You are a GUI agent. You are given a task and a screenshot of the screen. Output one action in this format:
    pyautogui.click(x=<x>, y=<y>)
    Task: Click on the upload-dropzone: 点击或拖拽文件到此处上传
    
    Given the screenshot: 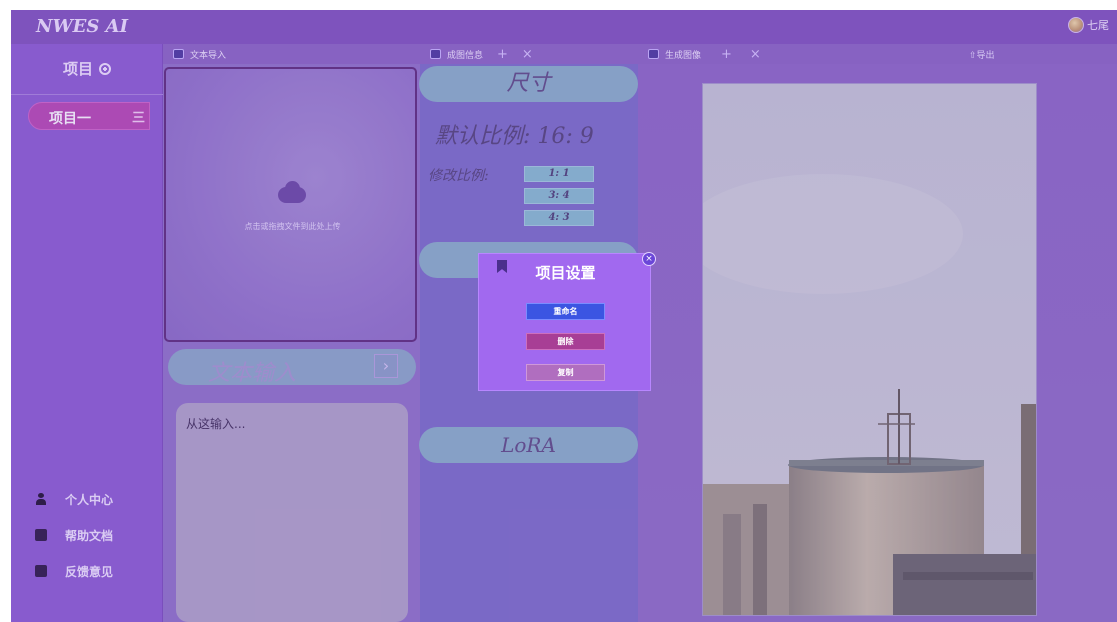 What is the action you would take?
    pyautogui.click(x=290, y=204)
    